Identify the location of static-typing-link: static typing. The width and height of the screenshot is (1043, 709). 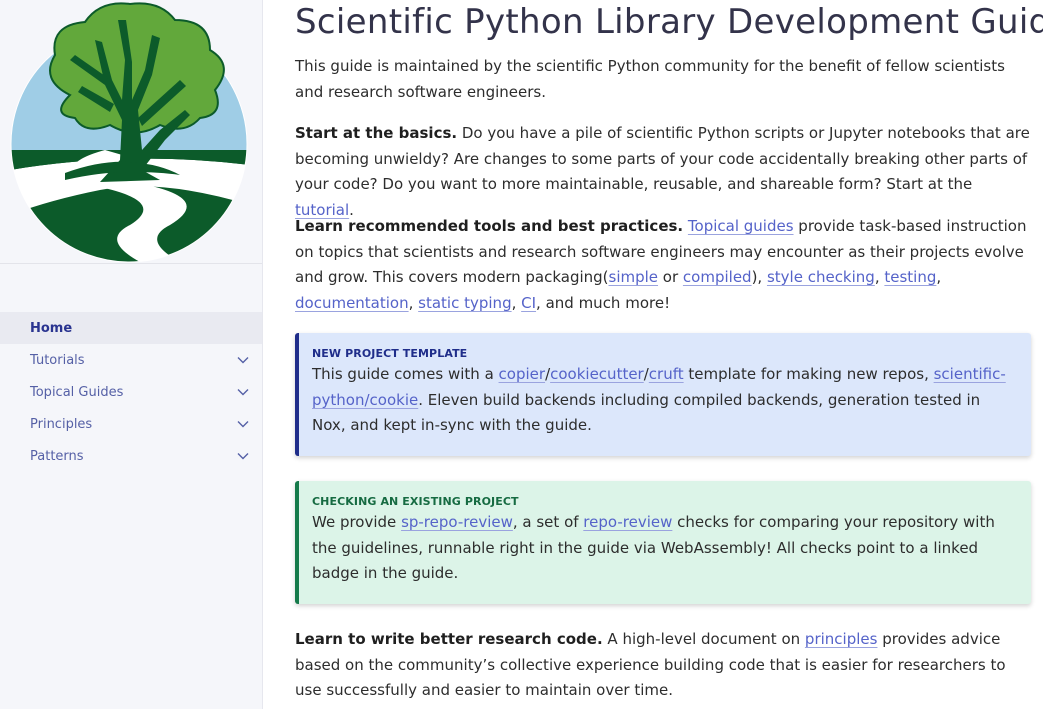
(464, 303).